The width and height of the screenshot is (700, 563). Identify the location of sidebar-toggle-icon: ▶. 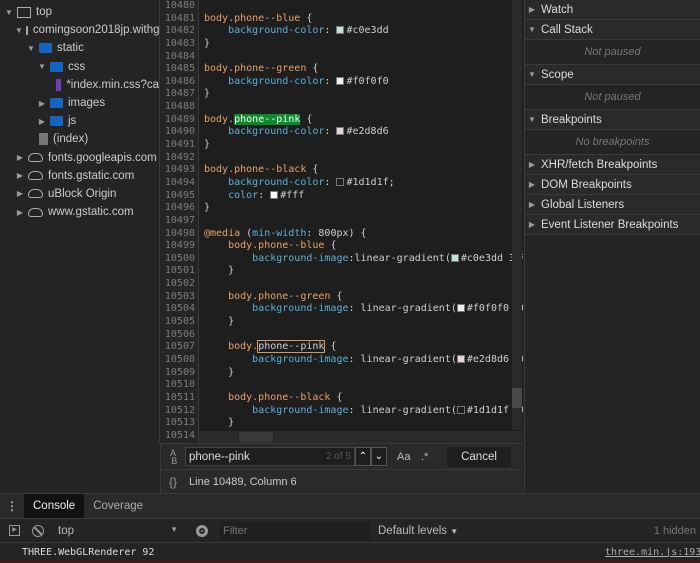
(14, 530).